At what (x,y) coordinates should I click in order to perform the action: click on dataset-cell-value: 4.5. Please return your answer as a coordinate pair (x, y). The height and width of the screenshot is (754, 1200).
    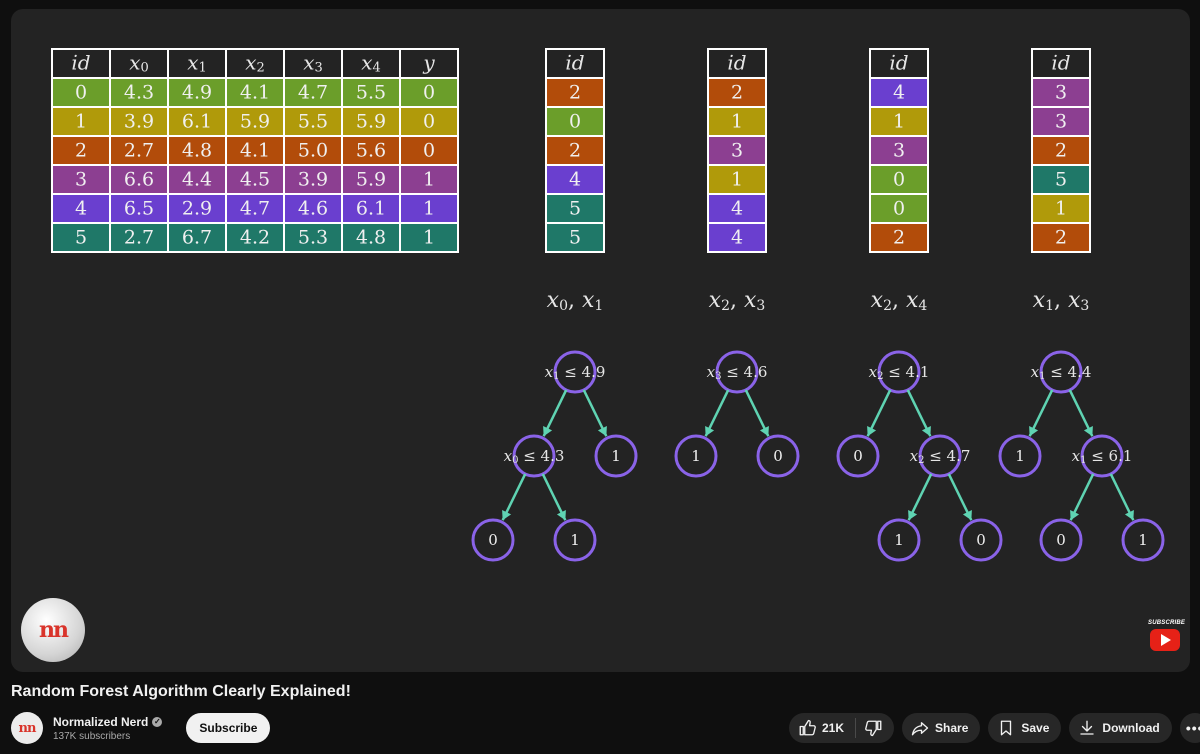
    Looking at the image, I should click on (255, 180).